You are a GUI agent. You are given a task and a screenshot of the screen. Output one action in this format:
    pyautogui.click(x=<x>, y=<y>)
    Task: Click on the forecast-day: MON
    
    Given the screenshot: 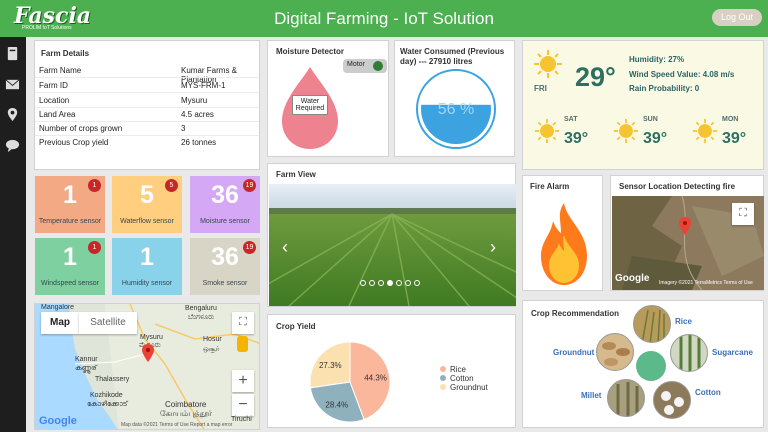 What is the action you would take?
    pyautogui.click(x=730, y=119)
    